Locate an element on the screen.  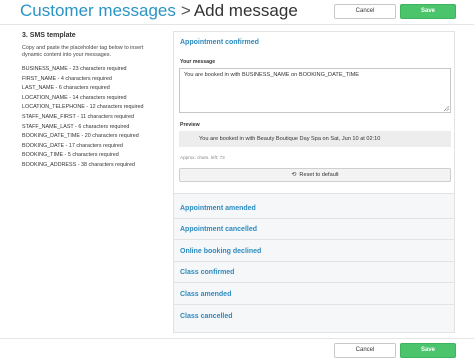
accordion-item-class-confirmed: Class confirmed is located at coordinates (314, 272).